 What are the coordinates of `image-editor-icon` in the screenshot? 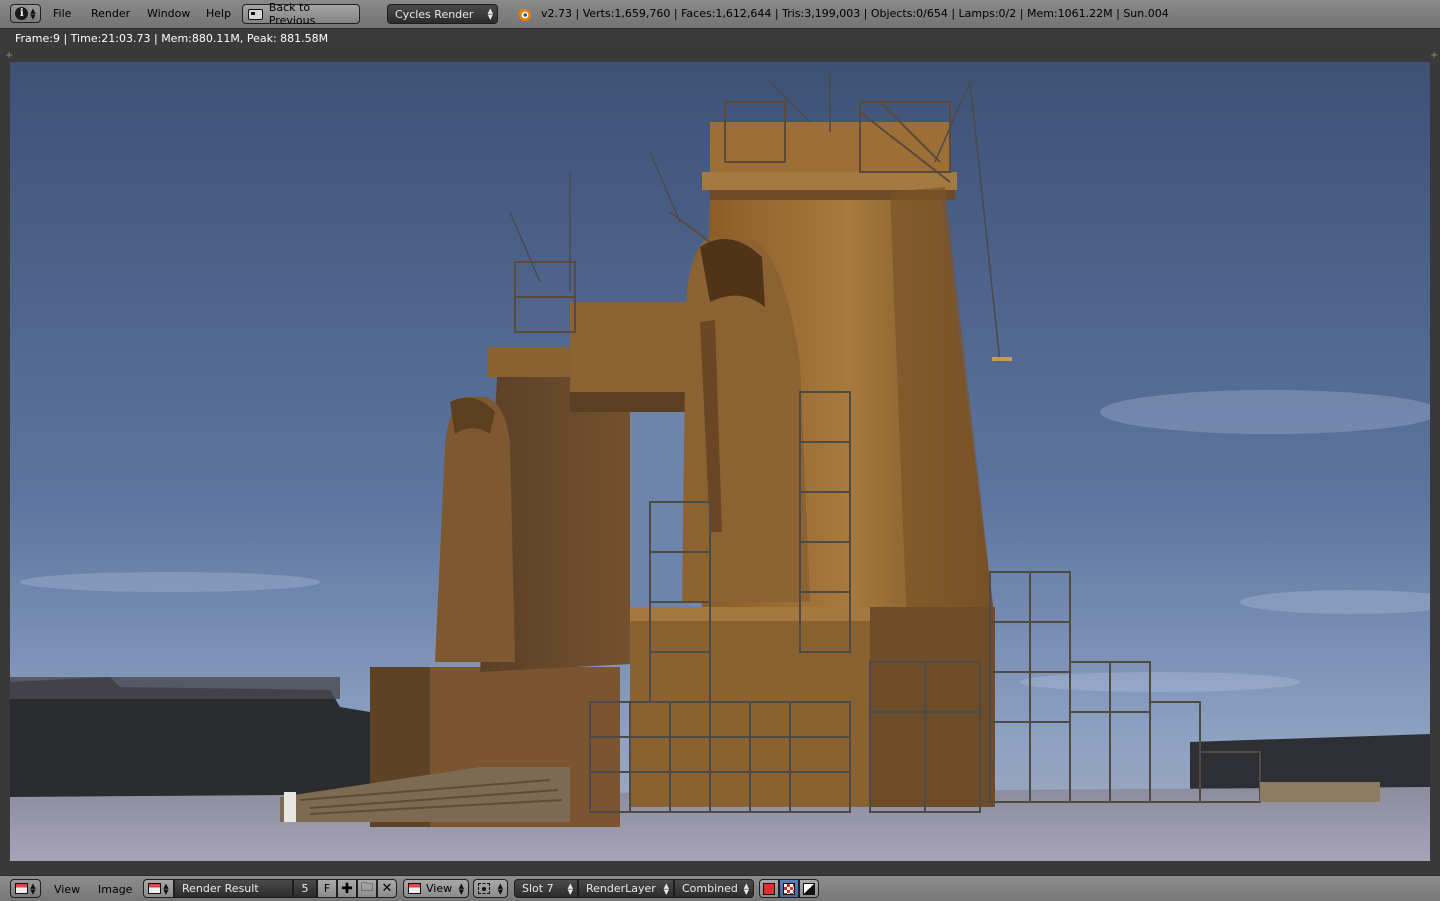 It's located at (22, 888).